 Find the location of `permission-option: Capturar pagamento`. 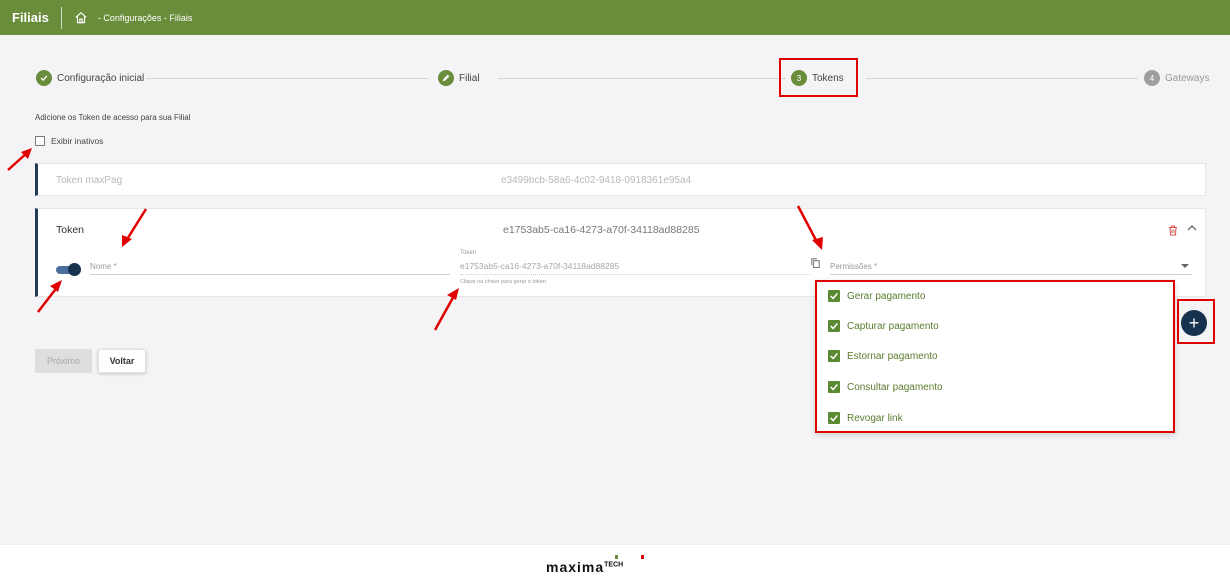

permission-option: Capturar pagamento is located at coordinates (883, 326).